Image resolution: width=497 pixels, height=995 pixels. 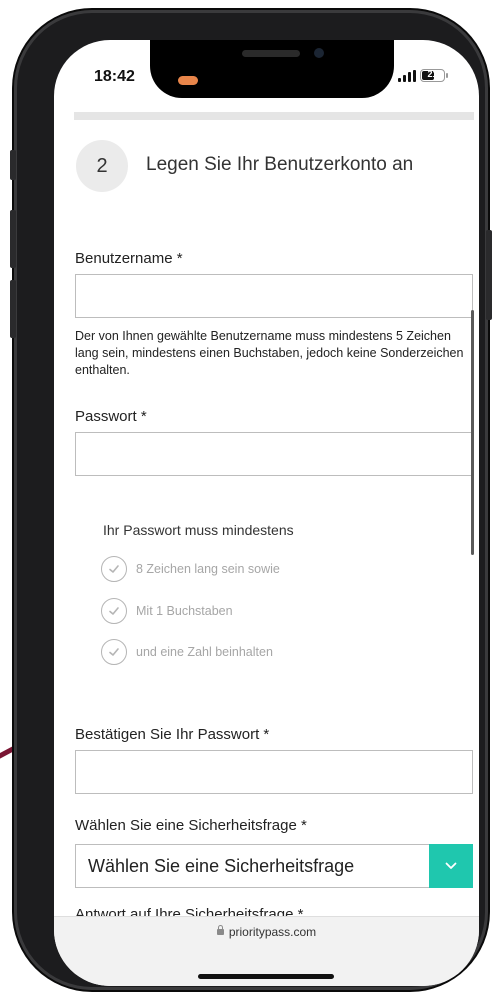 I want to click on password-rule: 8 Zeichen lang sein sowie, so click(x=190, y=569).